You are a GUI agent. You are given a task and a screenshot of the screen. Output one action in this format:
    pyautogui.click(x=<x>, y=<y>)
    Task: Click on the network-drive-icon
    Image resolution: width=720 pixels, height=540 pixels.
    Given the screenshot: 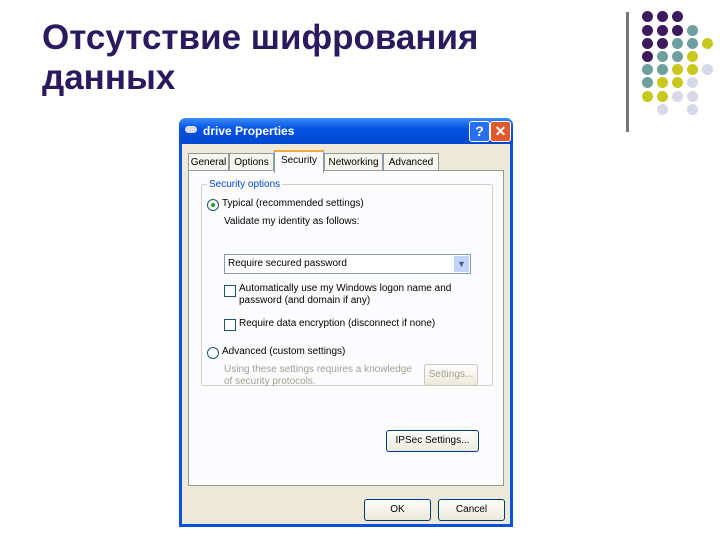 What is the action you would take?
    pyautogui.click(x=191, y=129)
    